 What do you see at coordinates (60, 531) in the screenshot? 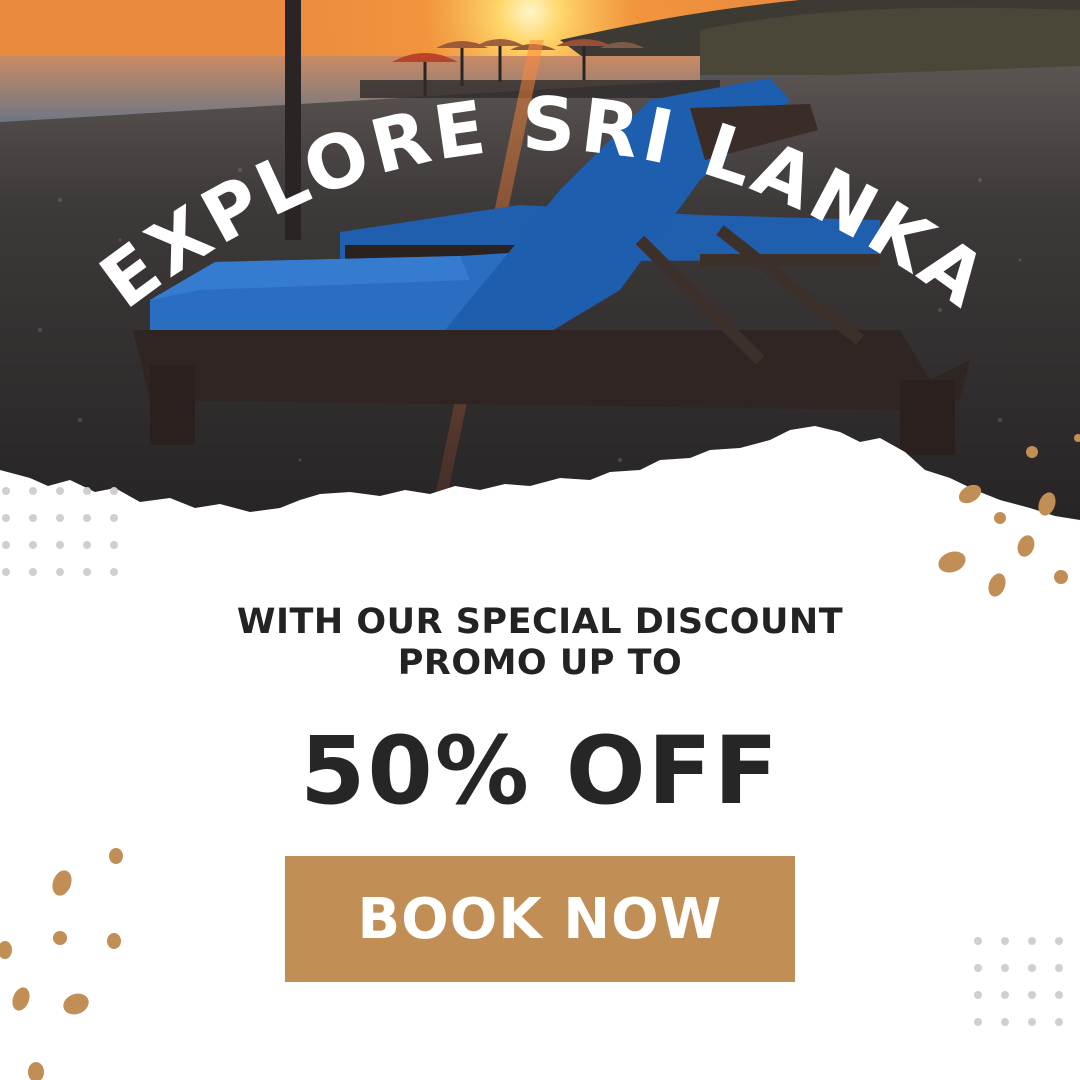
I see `dot-pattern-left` at bounding box center [60, 531].